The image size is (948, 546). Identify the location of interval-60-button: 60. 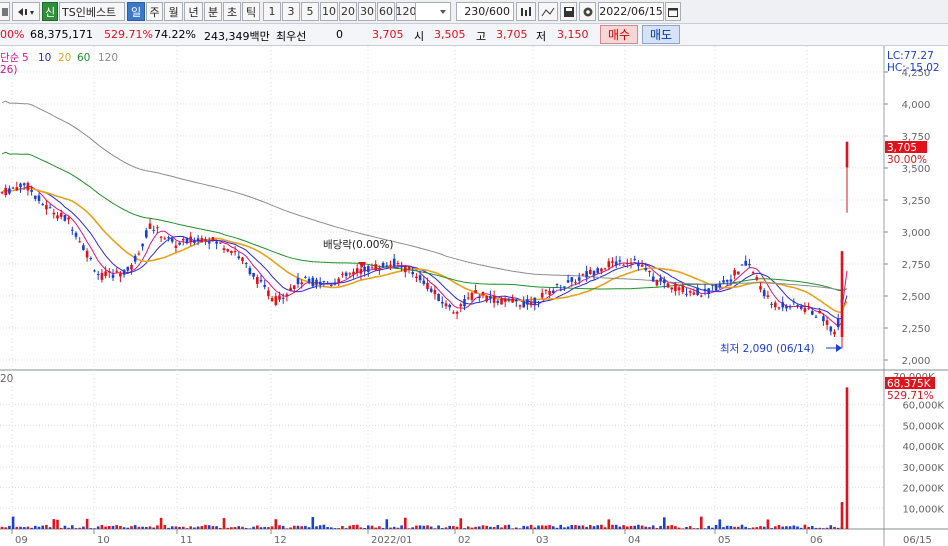
(386, 11).